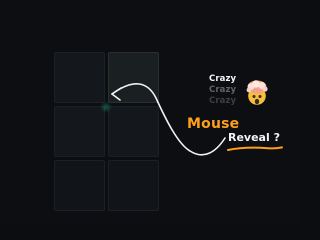 The width and height of the screenshot is (320, 240). Describe the element at coordinates (79, 77) in the screenshot. I see `grid-tile-top-left` at that location.